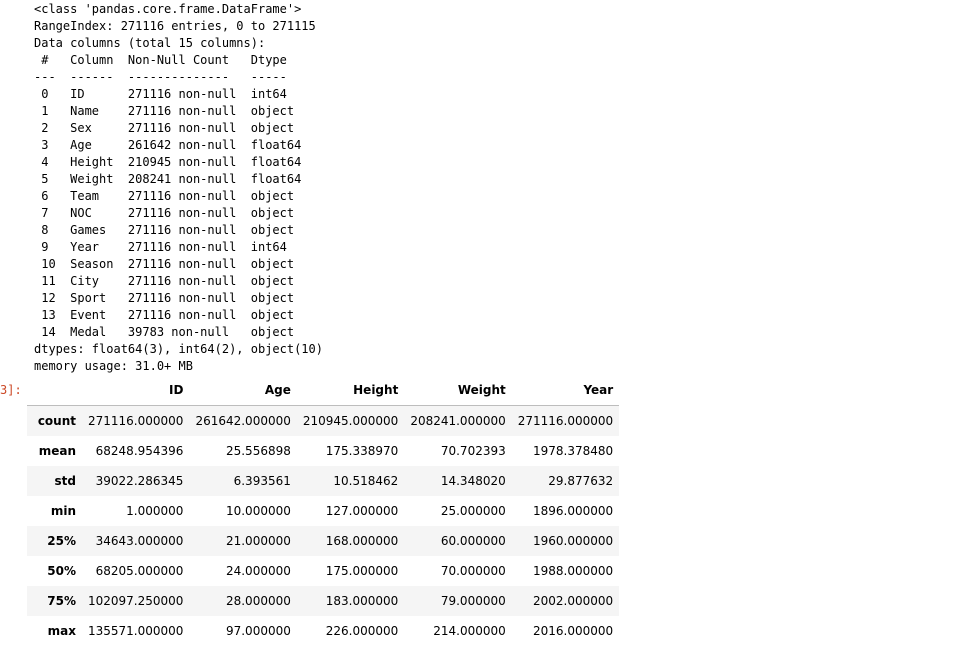 This screenshot has height=654, width=962. Describe the element at coordinates (168, 196) in the screenshot. I see `info-line: 6 Team 271116 non-null object` at that location.